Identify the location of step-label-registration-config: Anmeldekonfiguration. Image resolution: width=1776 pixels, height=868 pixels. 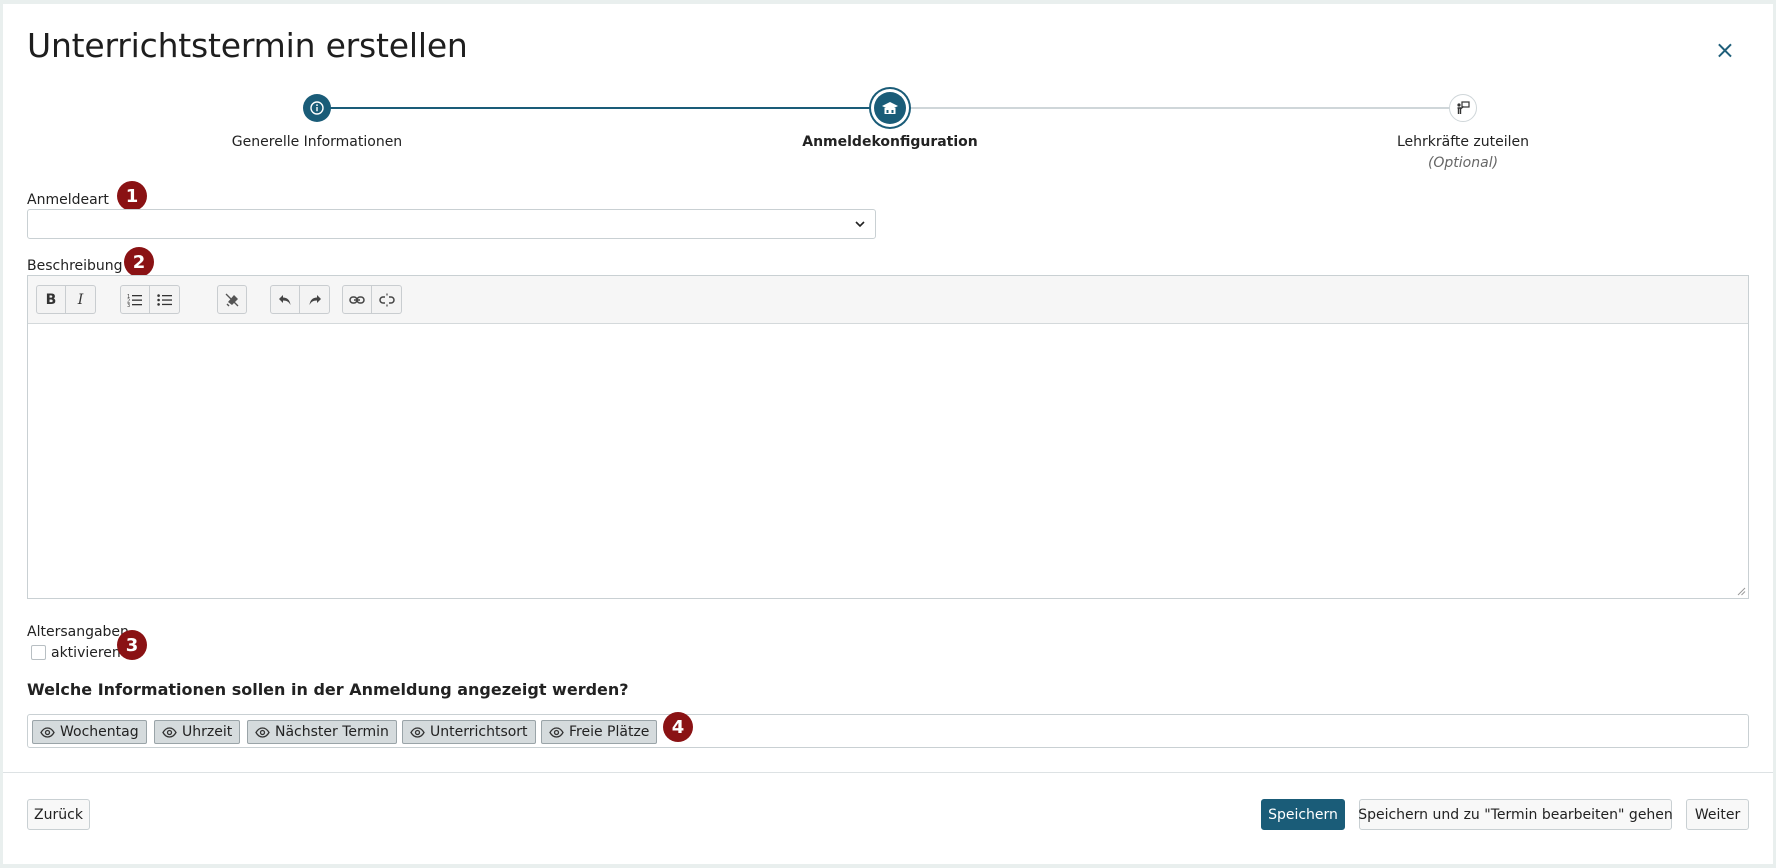
(890, 142).